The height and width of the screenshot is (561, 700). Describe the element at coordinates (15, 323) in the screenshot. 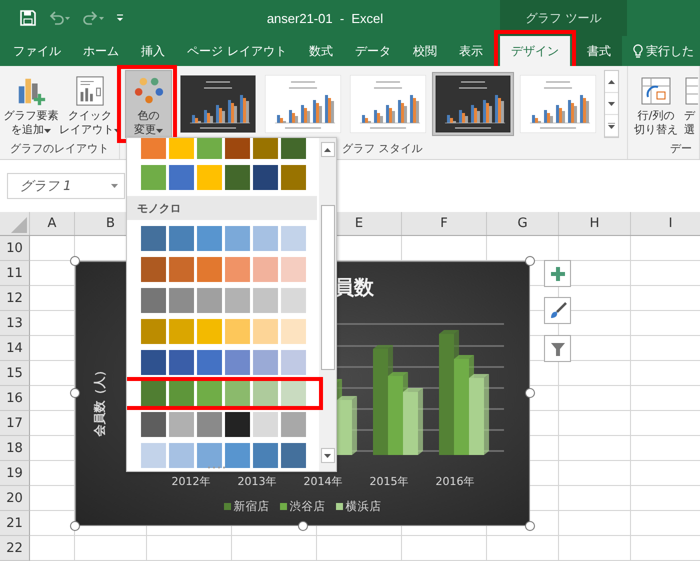

I see `row-header: 13` at that location.